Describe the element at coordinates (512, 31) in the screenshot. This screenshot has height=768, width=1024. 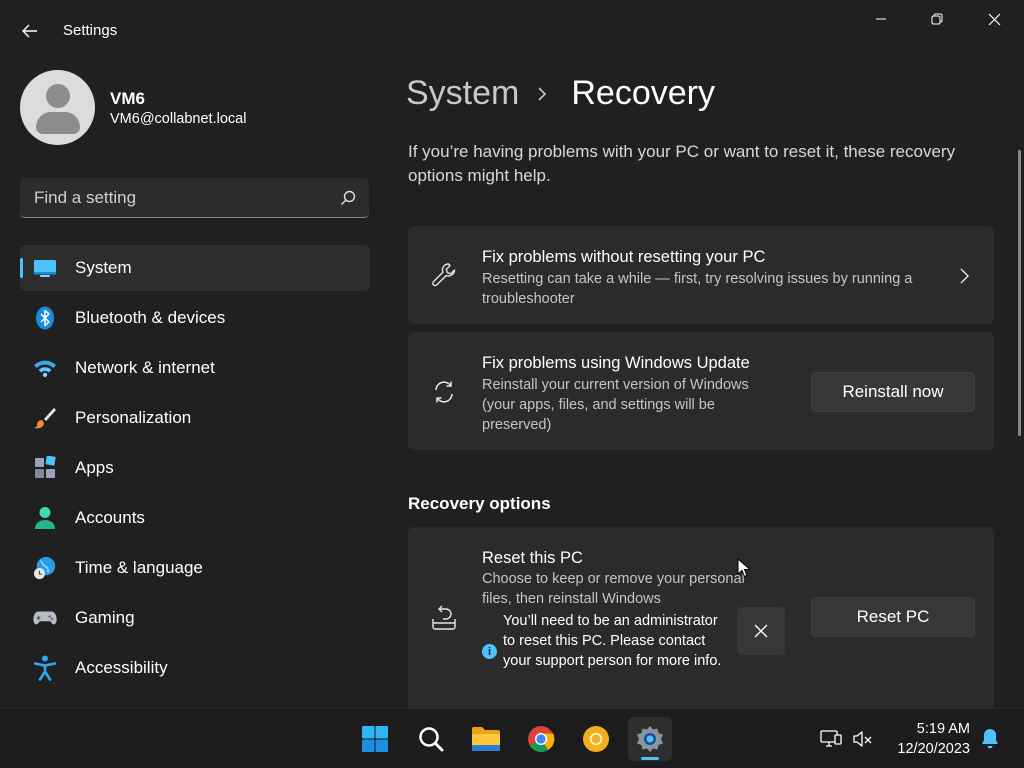
I see `title-bar: Settings` at that location.